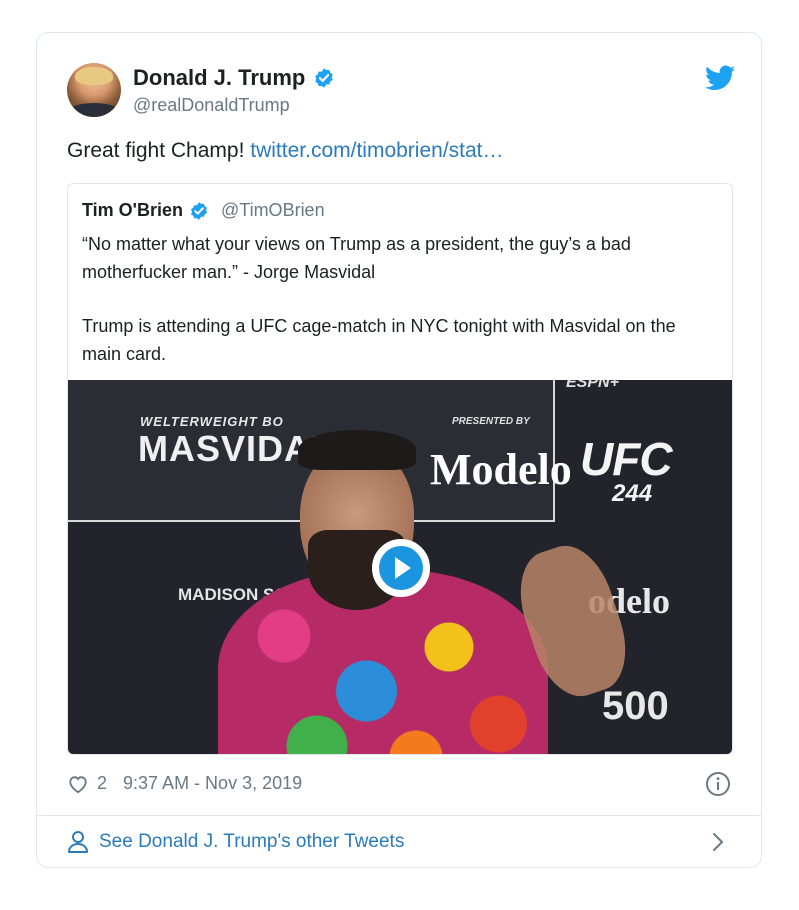 Image resolution: width=799 pixels, height=910 pixels. Describe the element at coordinates (632, 493) in the screenshot. I see `backdrop-ufc-number: 244` at that location.